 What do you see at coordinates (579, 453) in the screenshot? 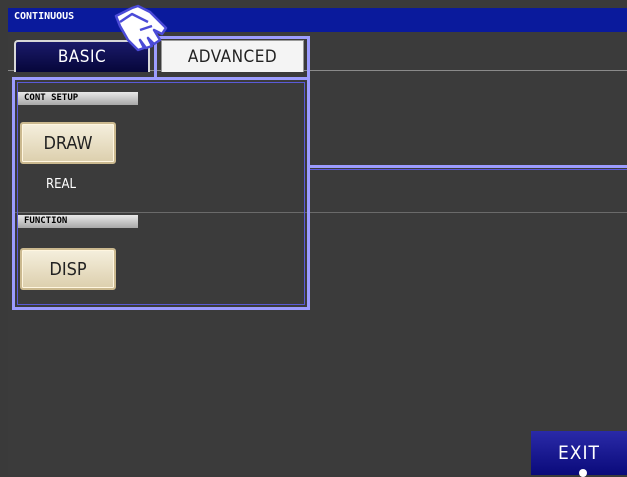
I see `exit-button: EXIT` at bounding box center [579, 453].